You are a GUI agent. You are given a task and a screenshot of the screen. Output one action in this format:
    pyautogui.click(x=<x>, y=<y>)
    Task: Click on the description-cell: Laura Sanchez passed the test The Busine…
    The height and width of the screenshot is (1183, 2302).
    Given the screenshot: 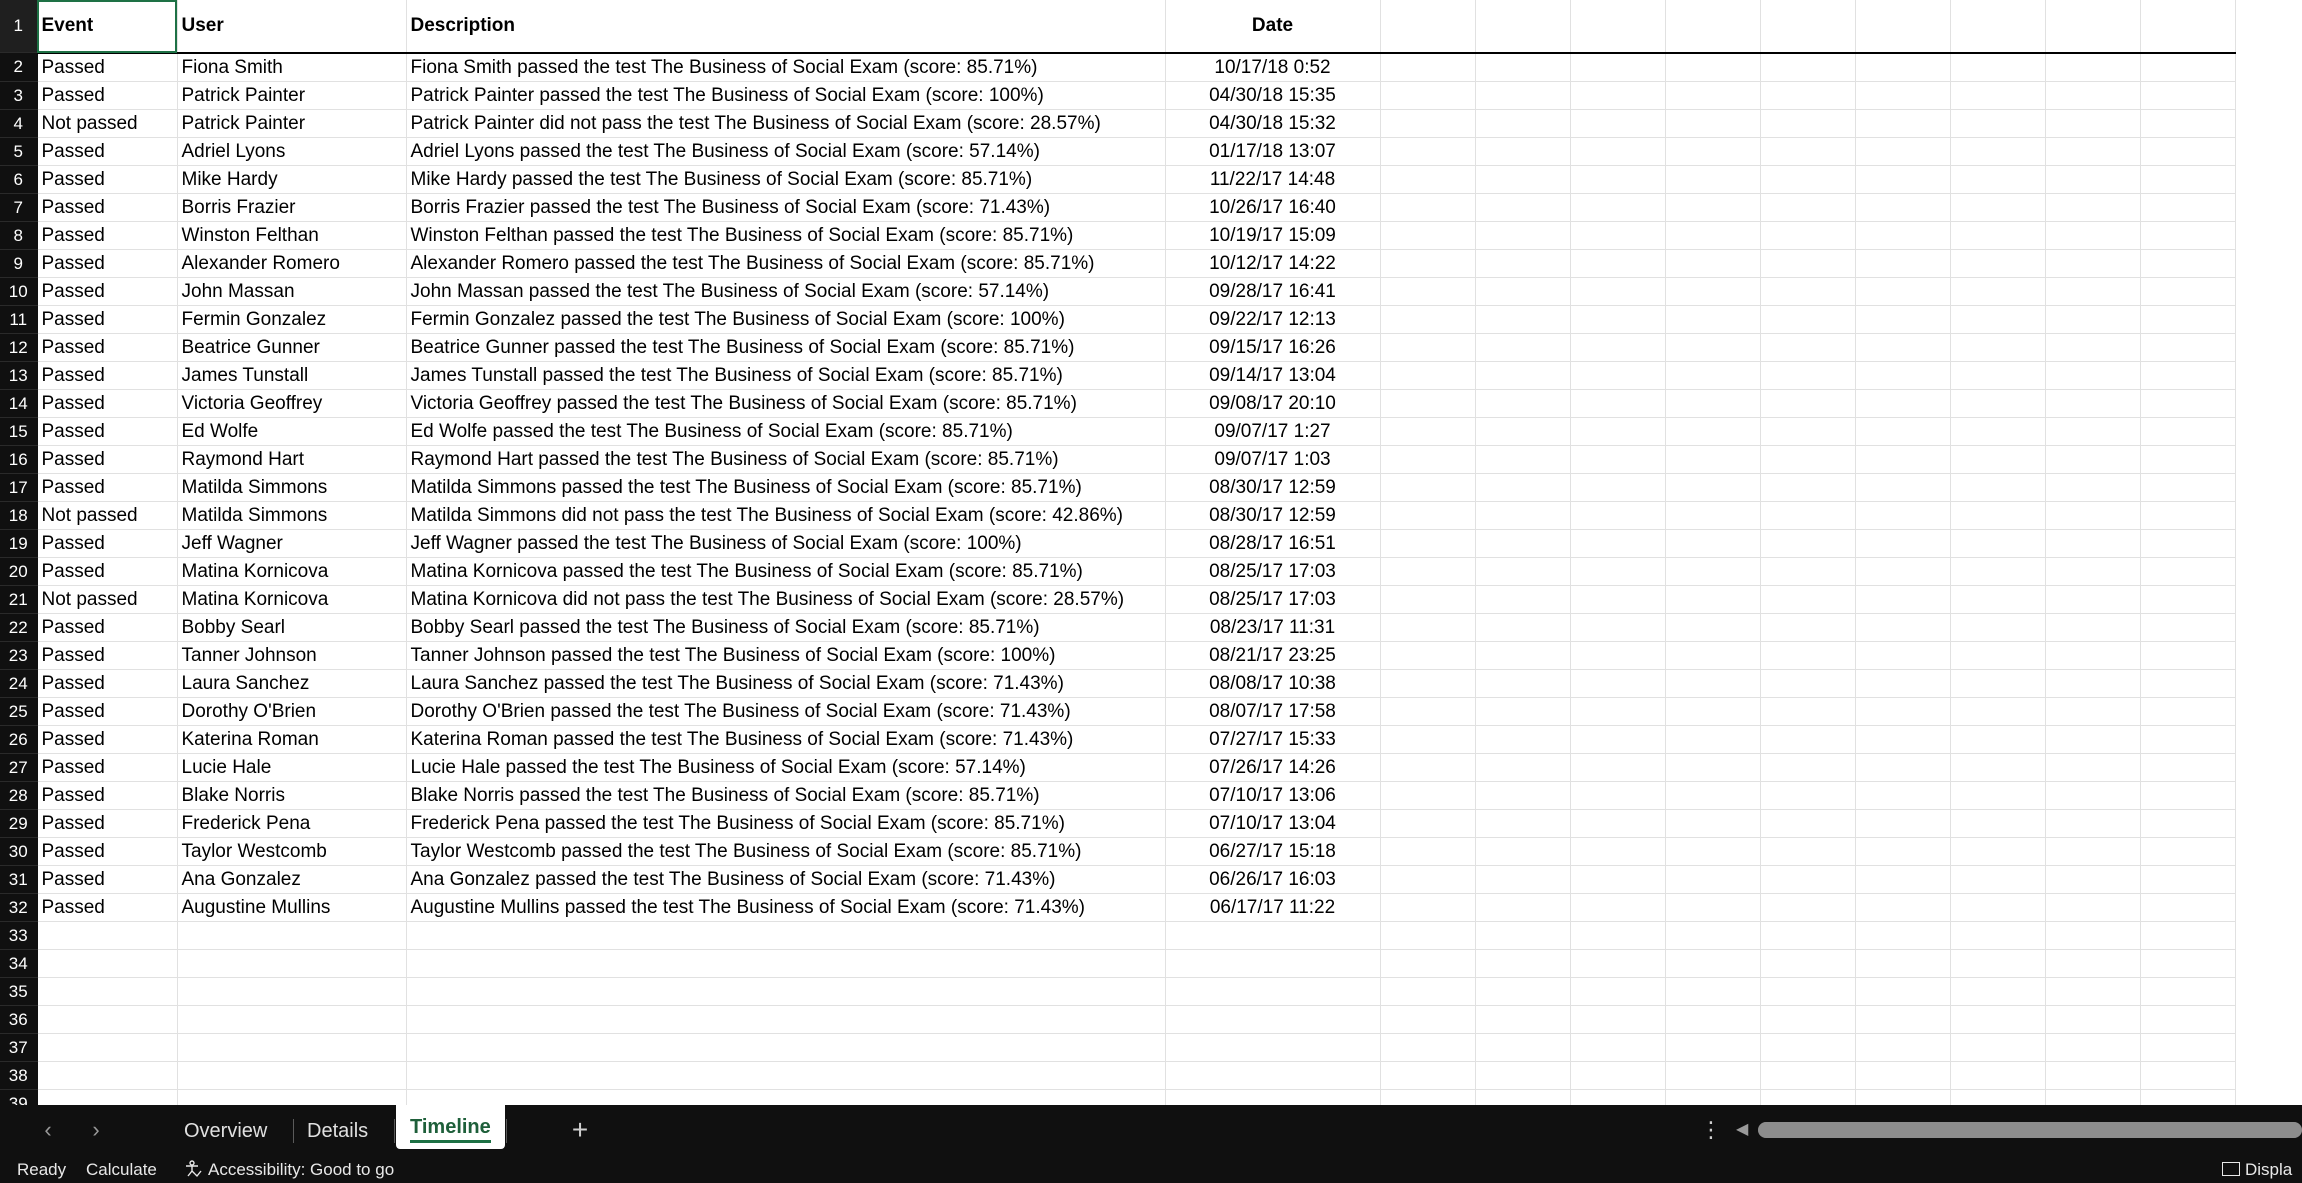 What is the action you would take?
    pyautogui.click(x=786, y=683)
    